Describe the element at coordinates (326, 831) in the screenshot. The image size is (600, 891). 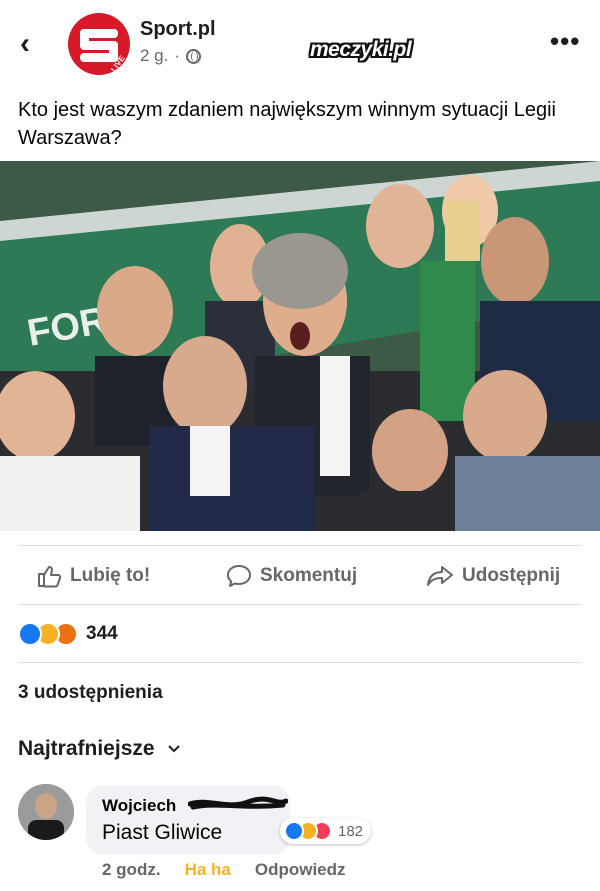
I see `comment-reactions: 182` at that location.